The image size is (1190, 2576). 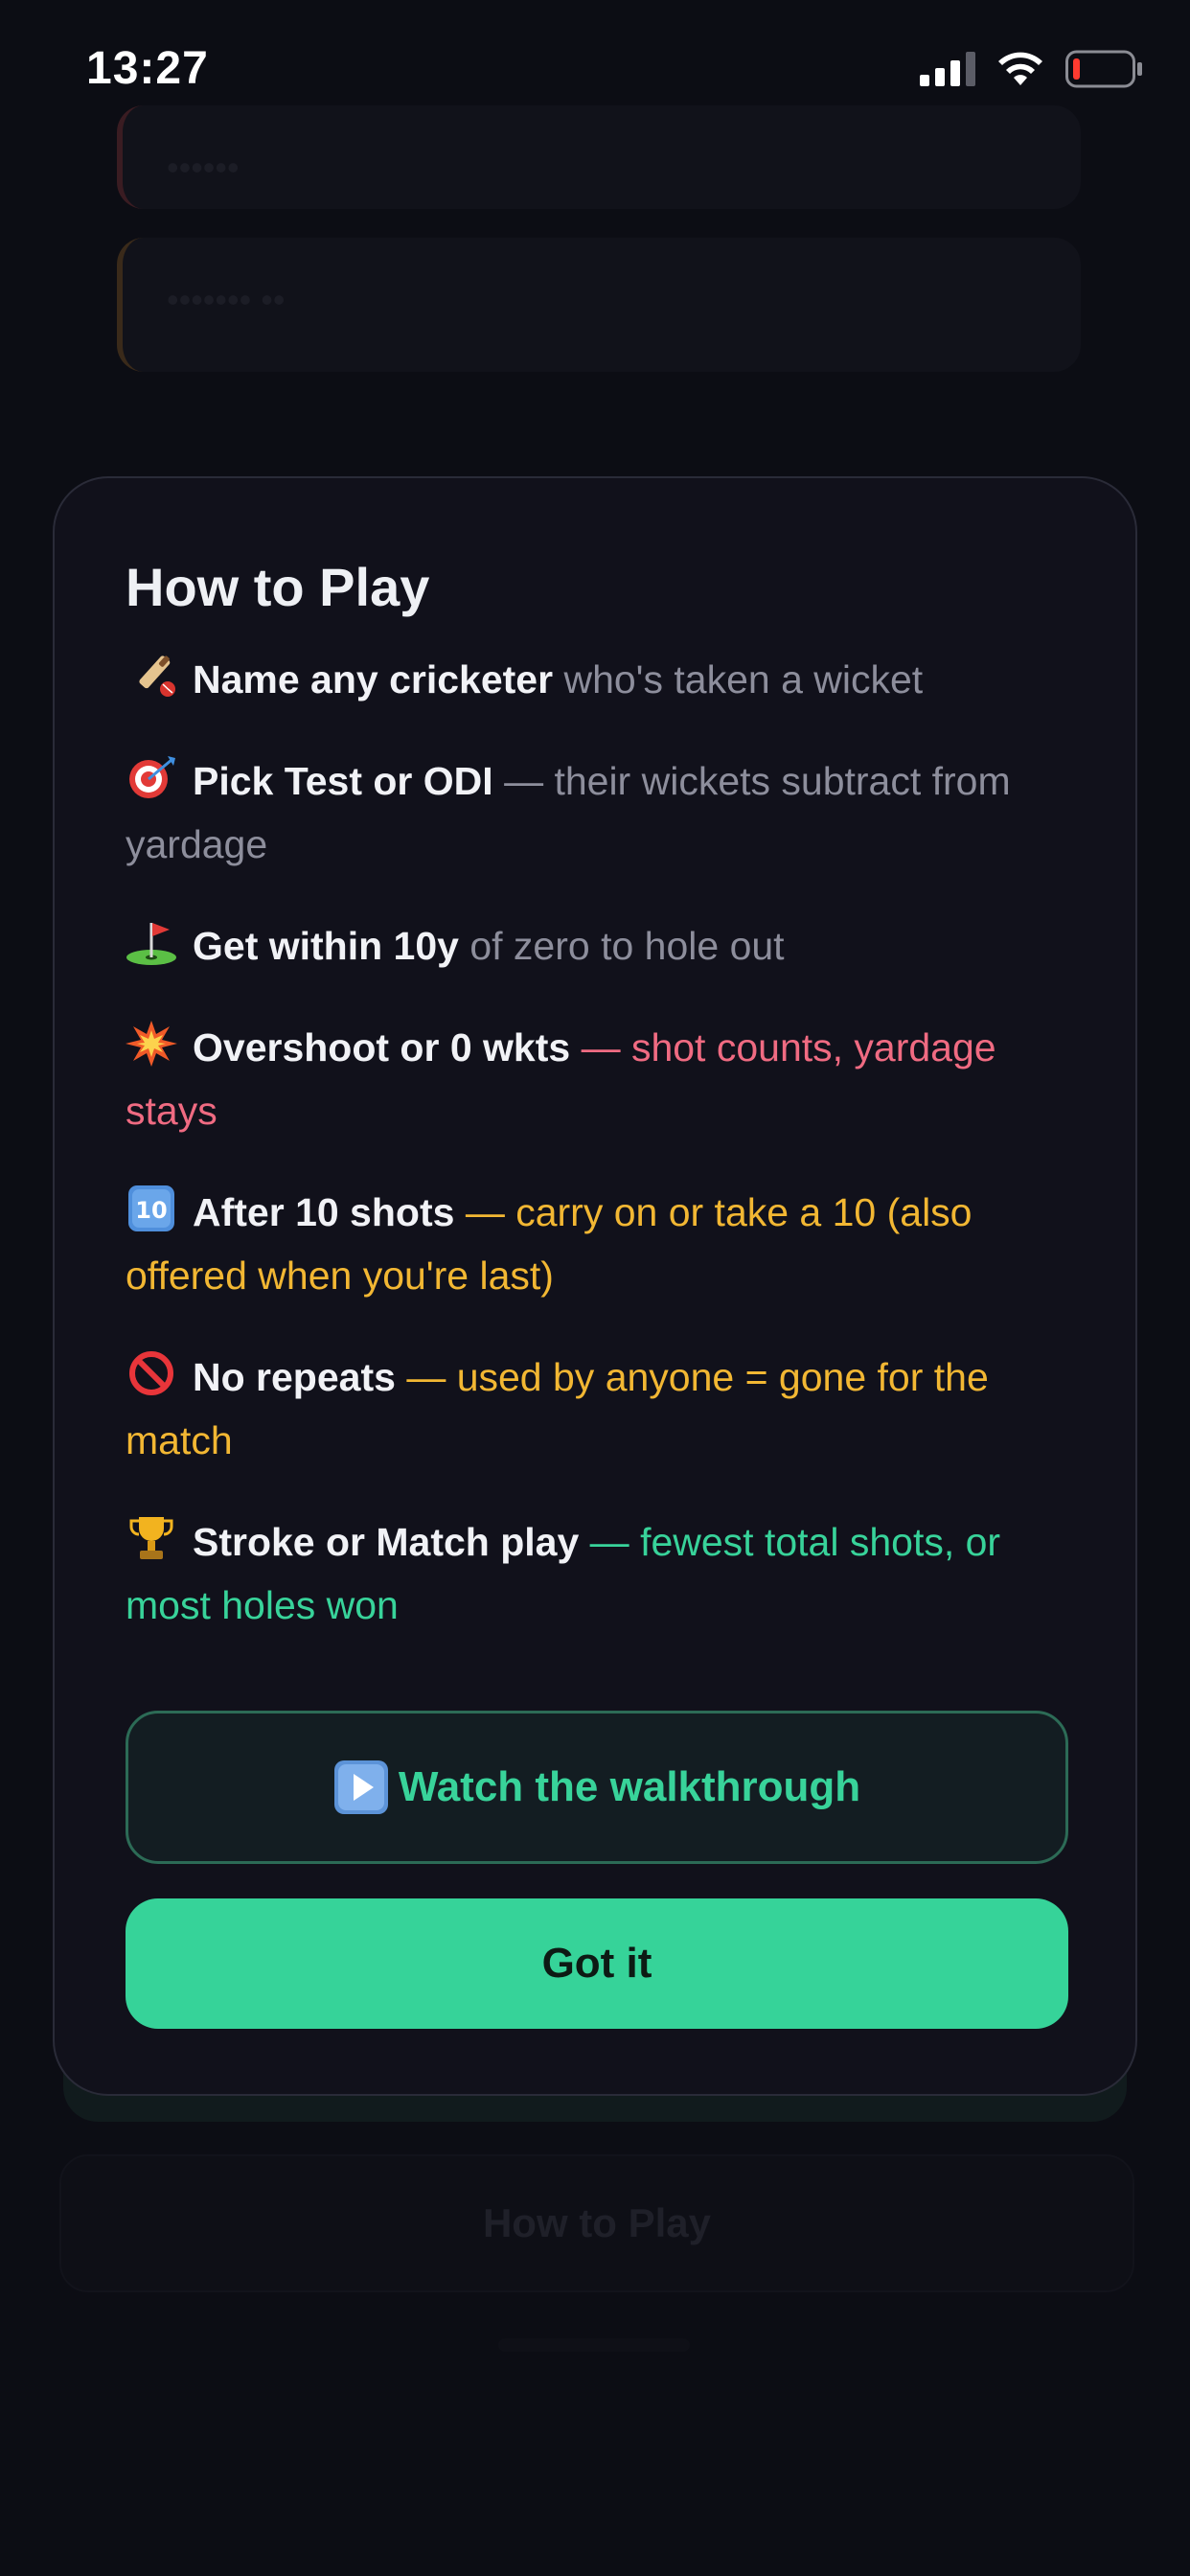 I want to click on rule-item: Name any cricketer who's taken a wicket, so click(x=595, y=679).